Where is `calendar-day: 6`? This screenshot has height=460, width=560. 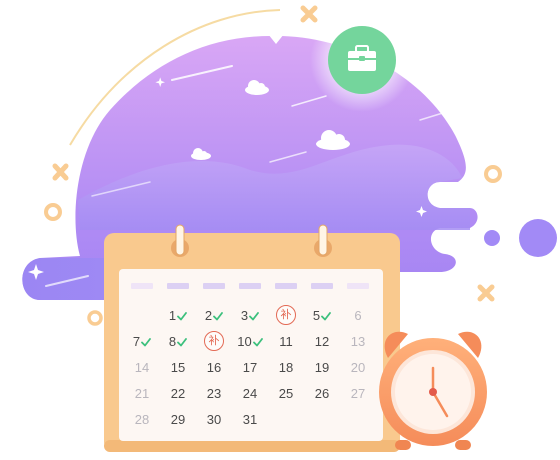 calendar-day: 6 is located at coordinates (358, 315).